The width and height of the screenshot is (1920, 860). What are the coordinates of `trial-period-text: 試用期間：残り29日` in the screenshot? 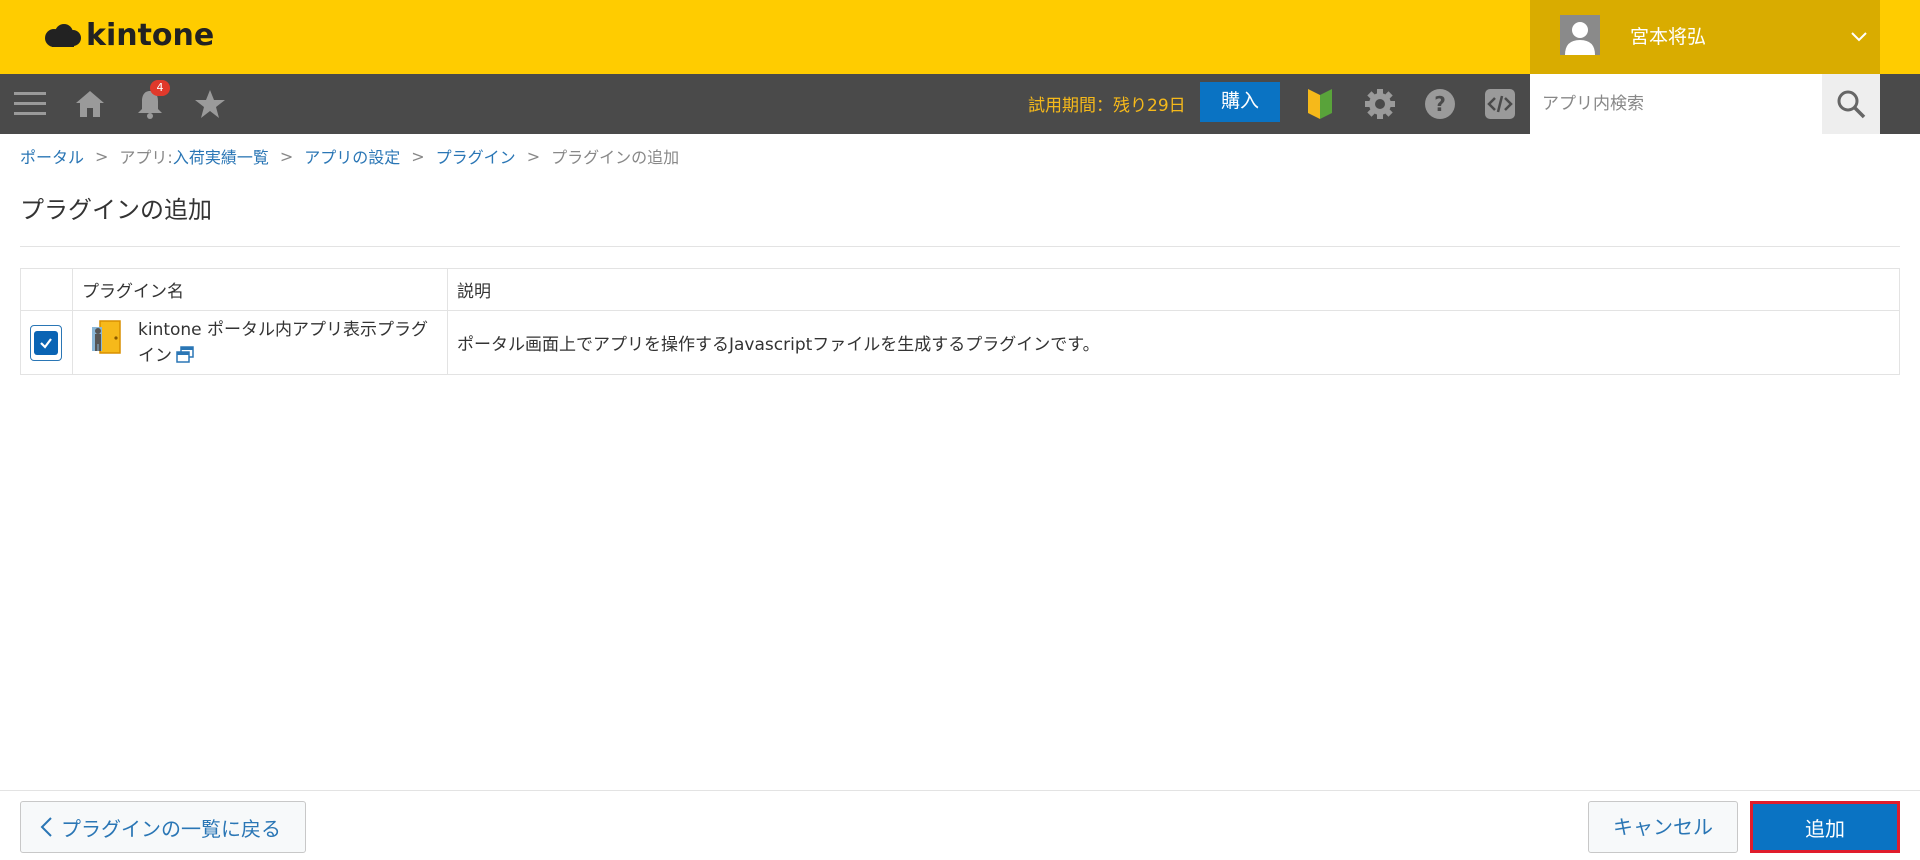 It's located at (1107, 106).